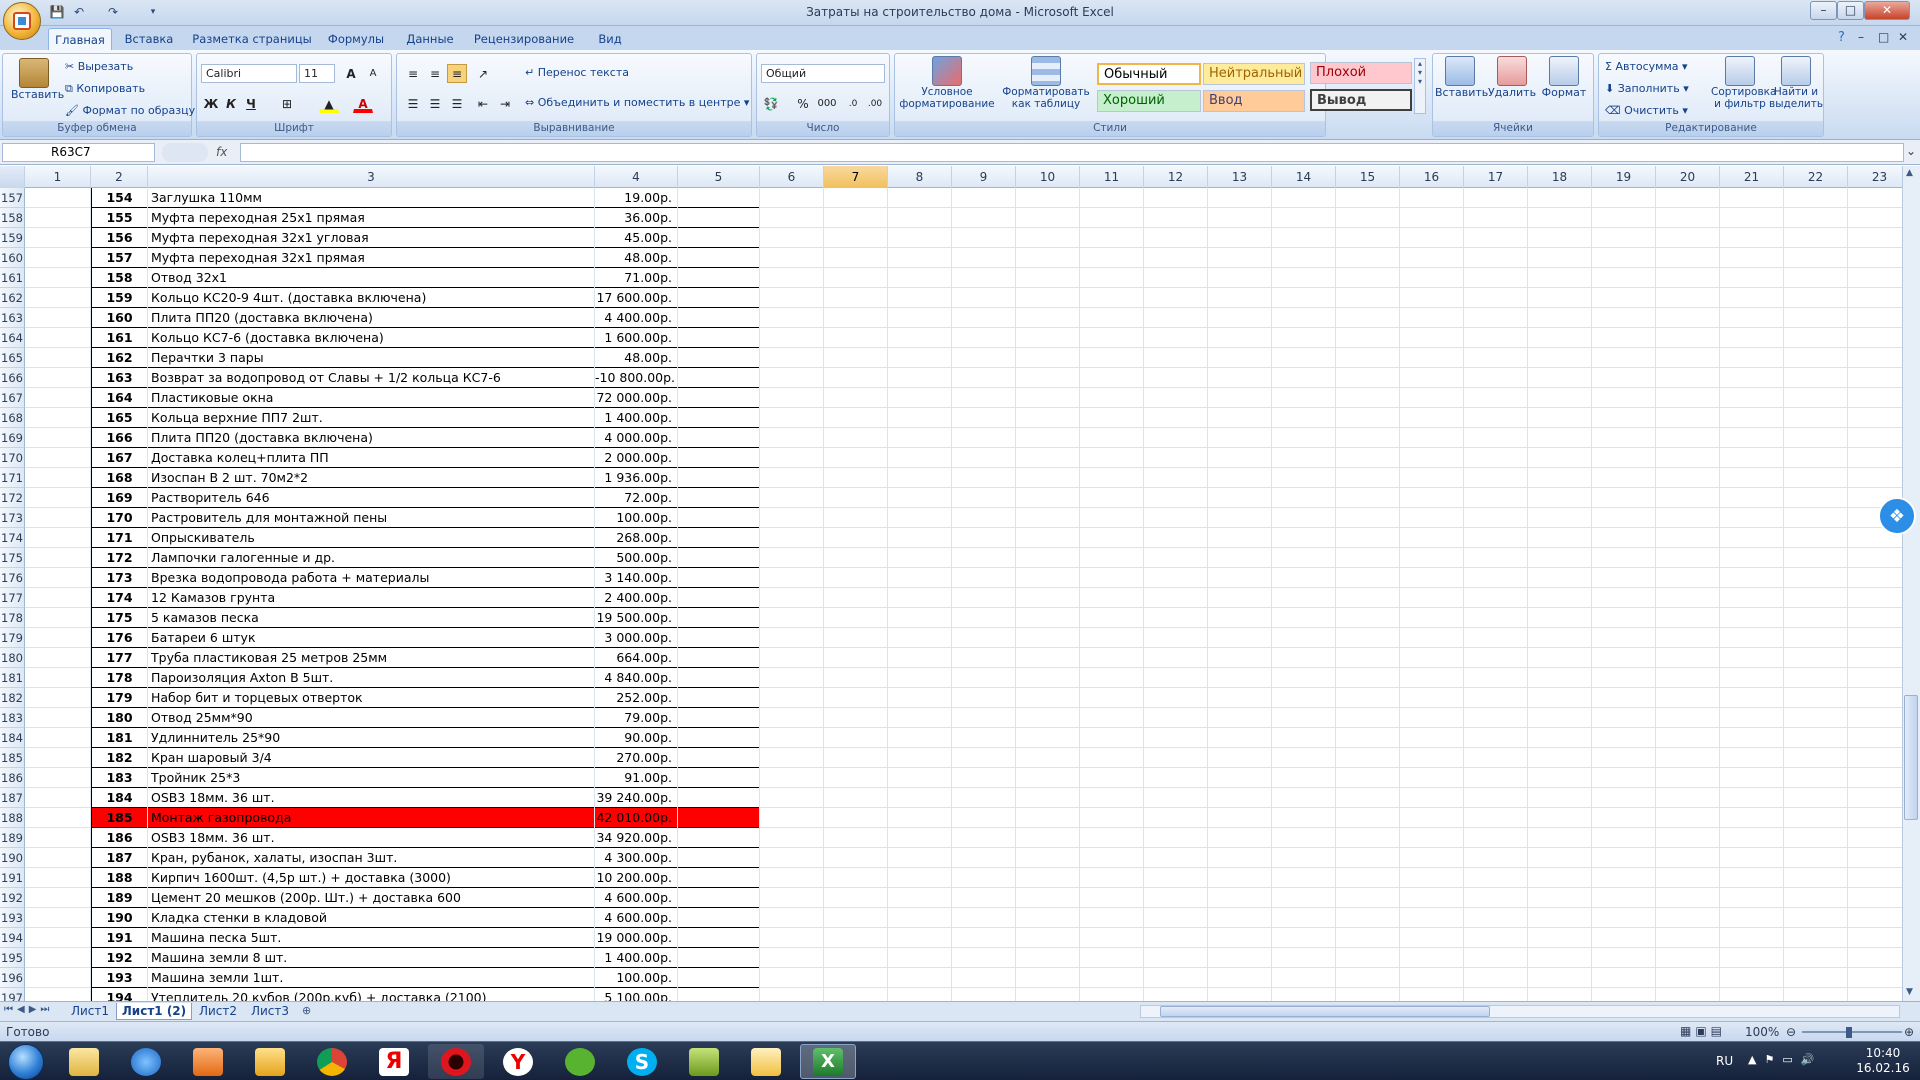 This screenshot has height=1080, width=1920. Describe the element at coordinates (483, 73) in the screenshot. I see `orientation-icon: ↗` at that location.